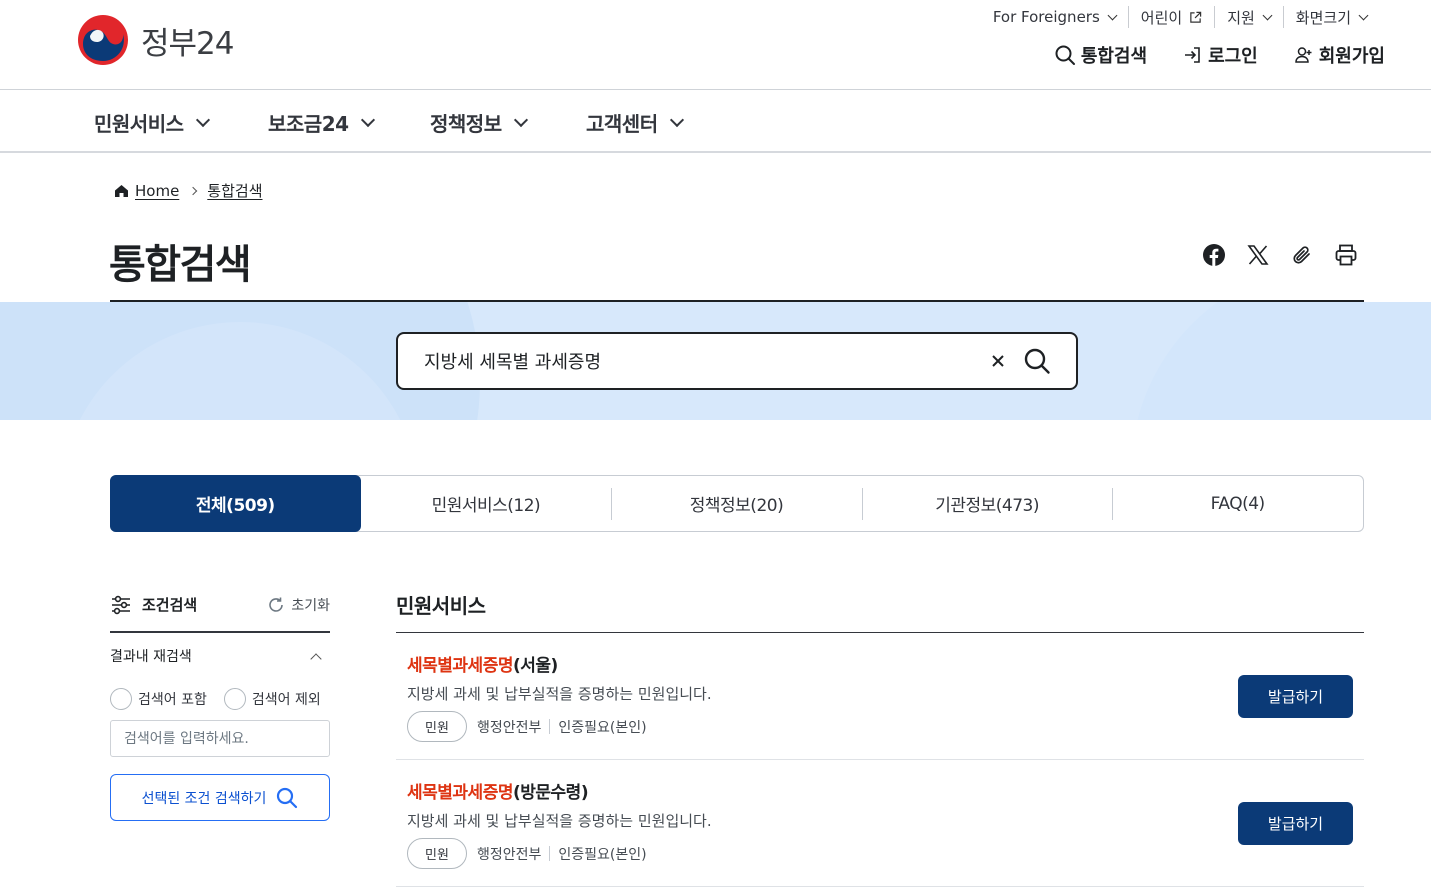 The height and width of the screenshot is (896, 1431). What do you see at coordinates (460, 793) in the screenshot?
I see `result-title-highlight: 세목별과세증명` at bounding box center [460, 793].